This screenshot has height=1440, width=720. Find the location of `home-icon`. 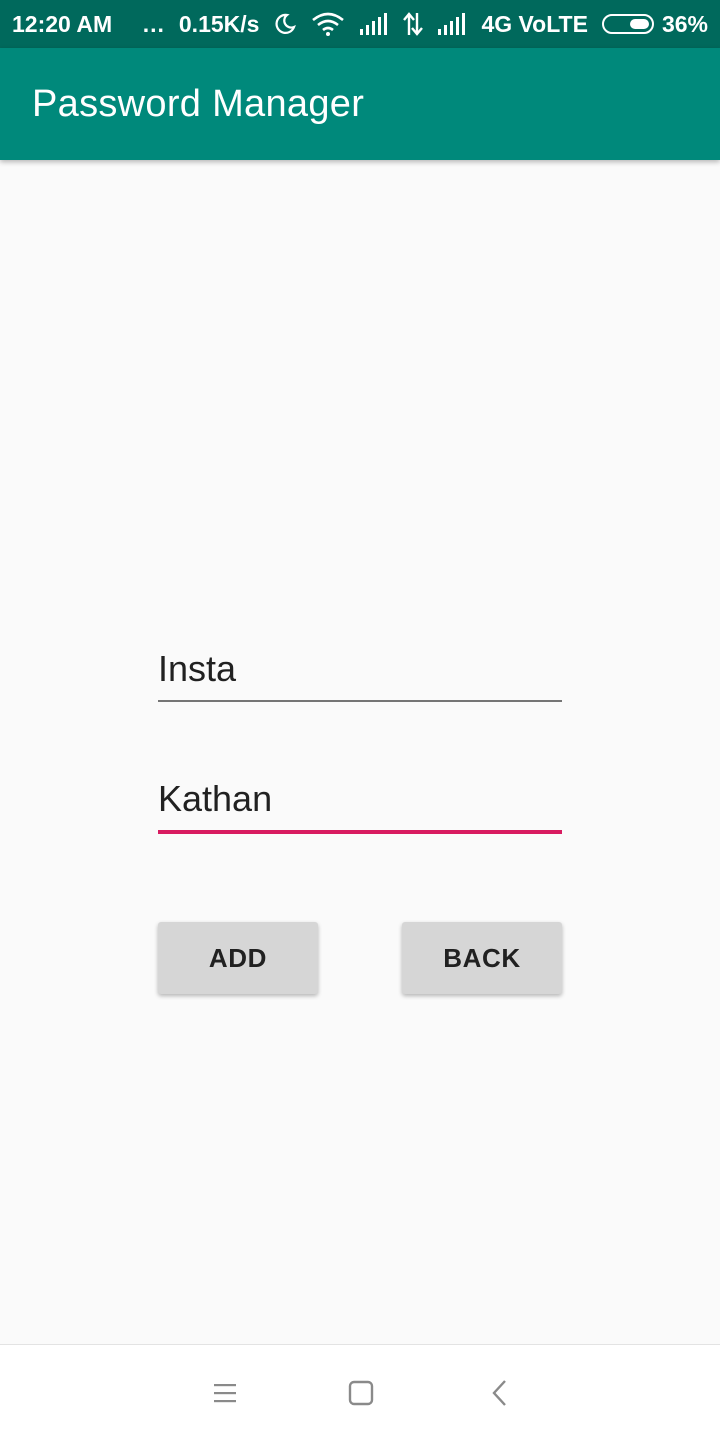

home-icon is located at coordinates (361, 1393).